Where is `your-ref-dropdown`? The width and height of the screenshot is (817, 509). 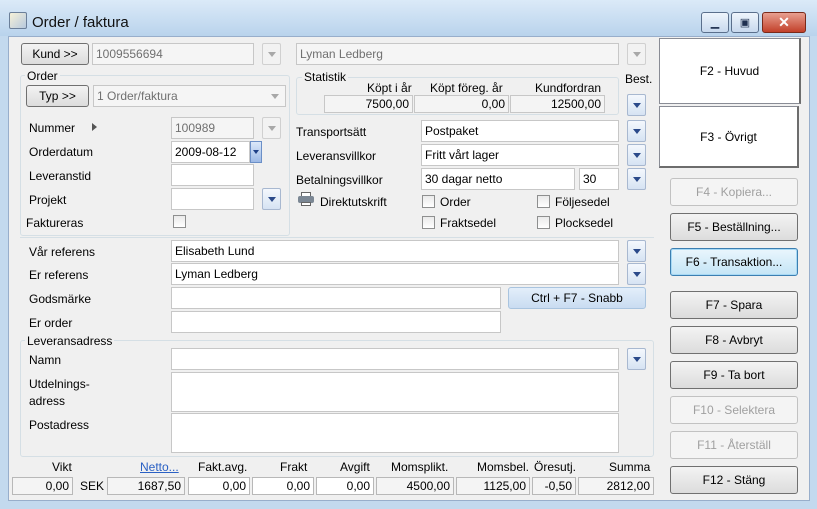
your-ref-dropdown is located at coordinates (636, 274).